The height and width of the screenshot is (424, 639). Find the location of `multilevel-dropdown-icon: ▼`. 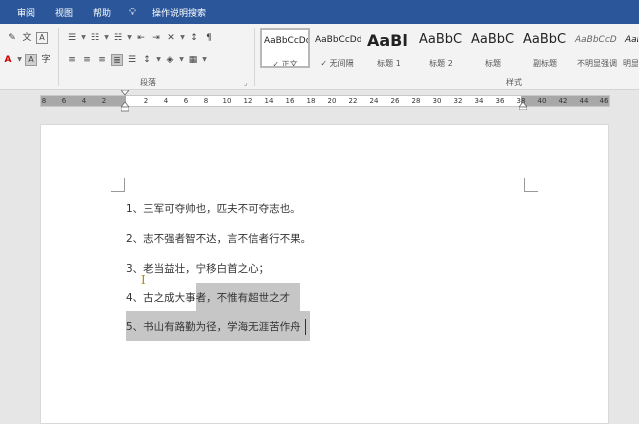

multilevel-dropdown-icon: ▼ is located at coordinates (129, 38).